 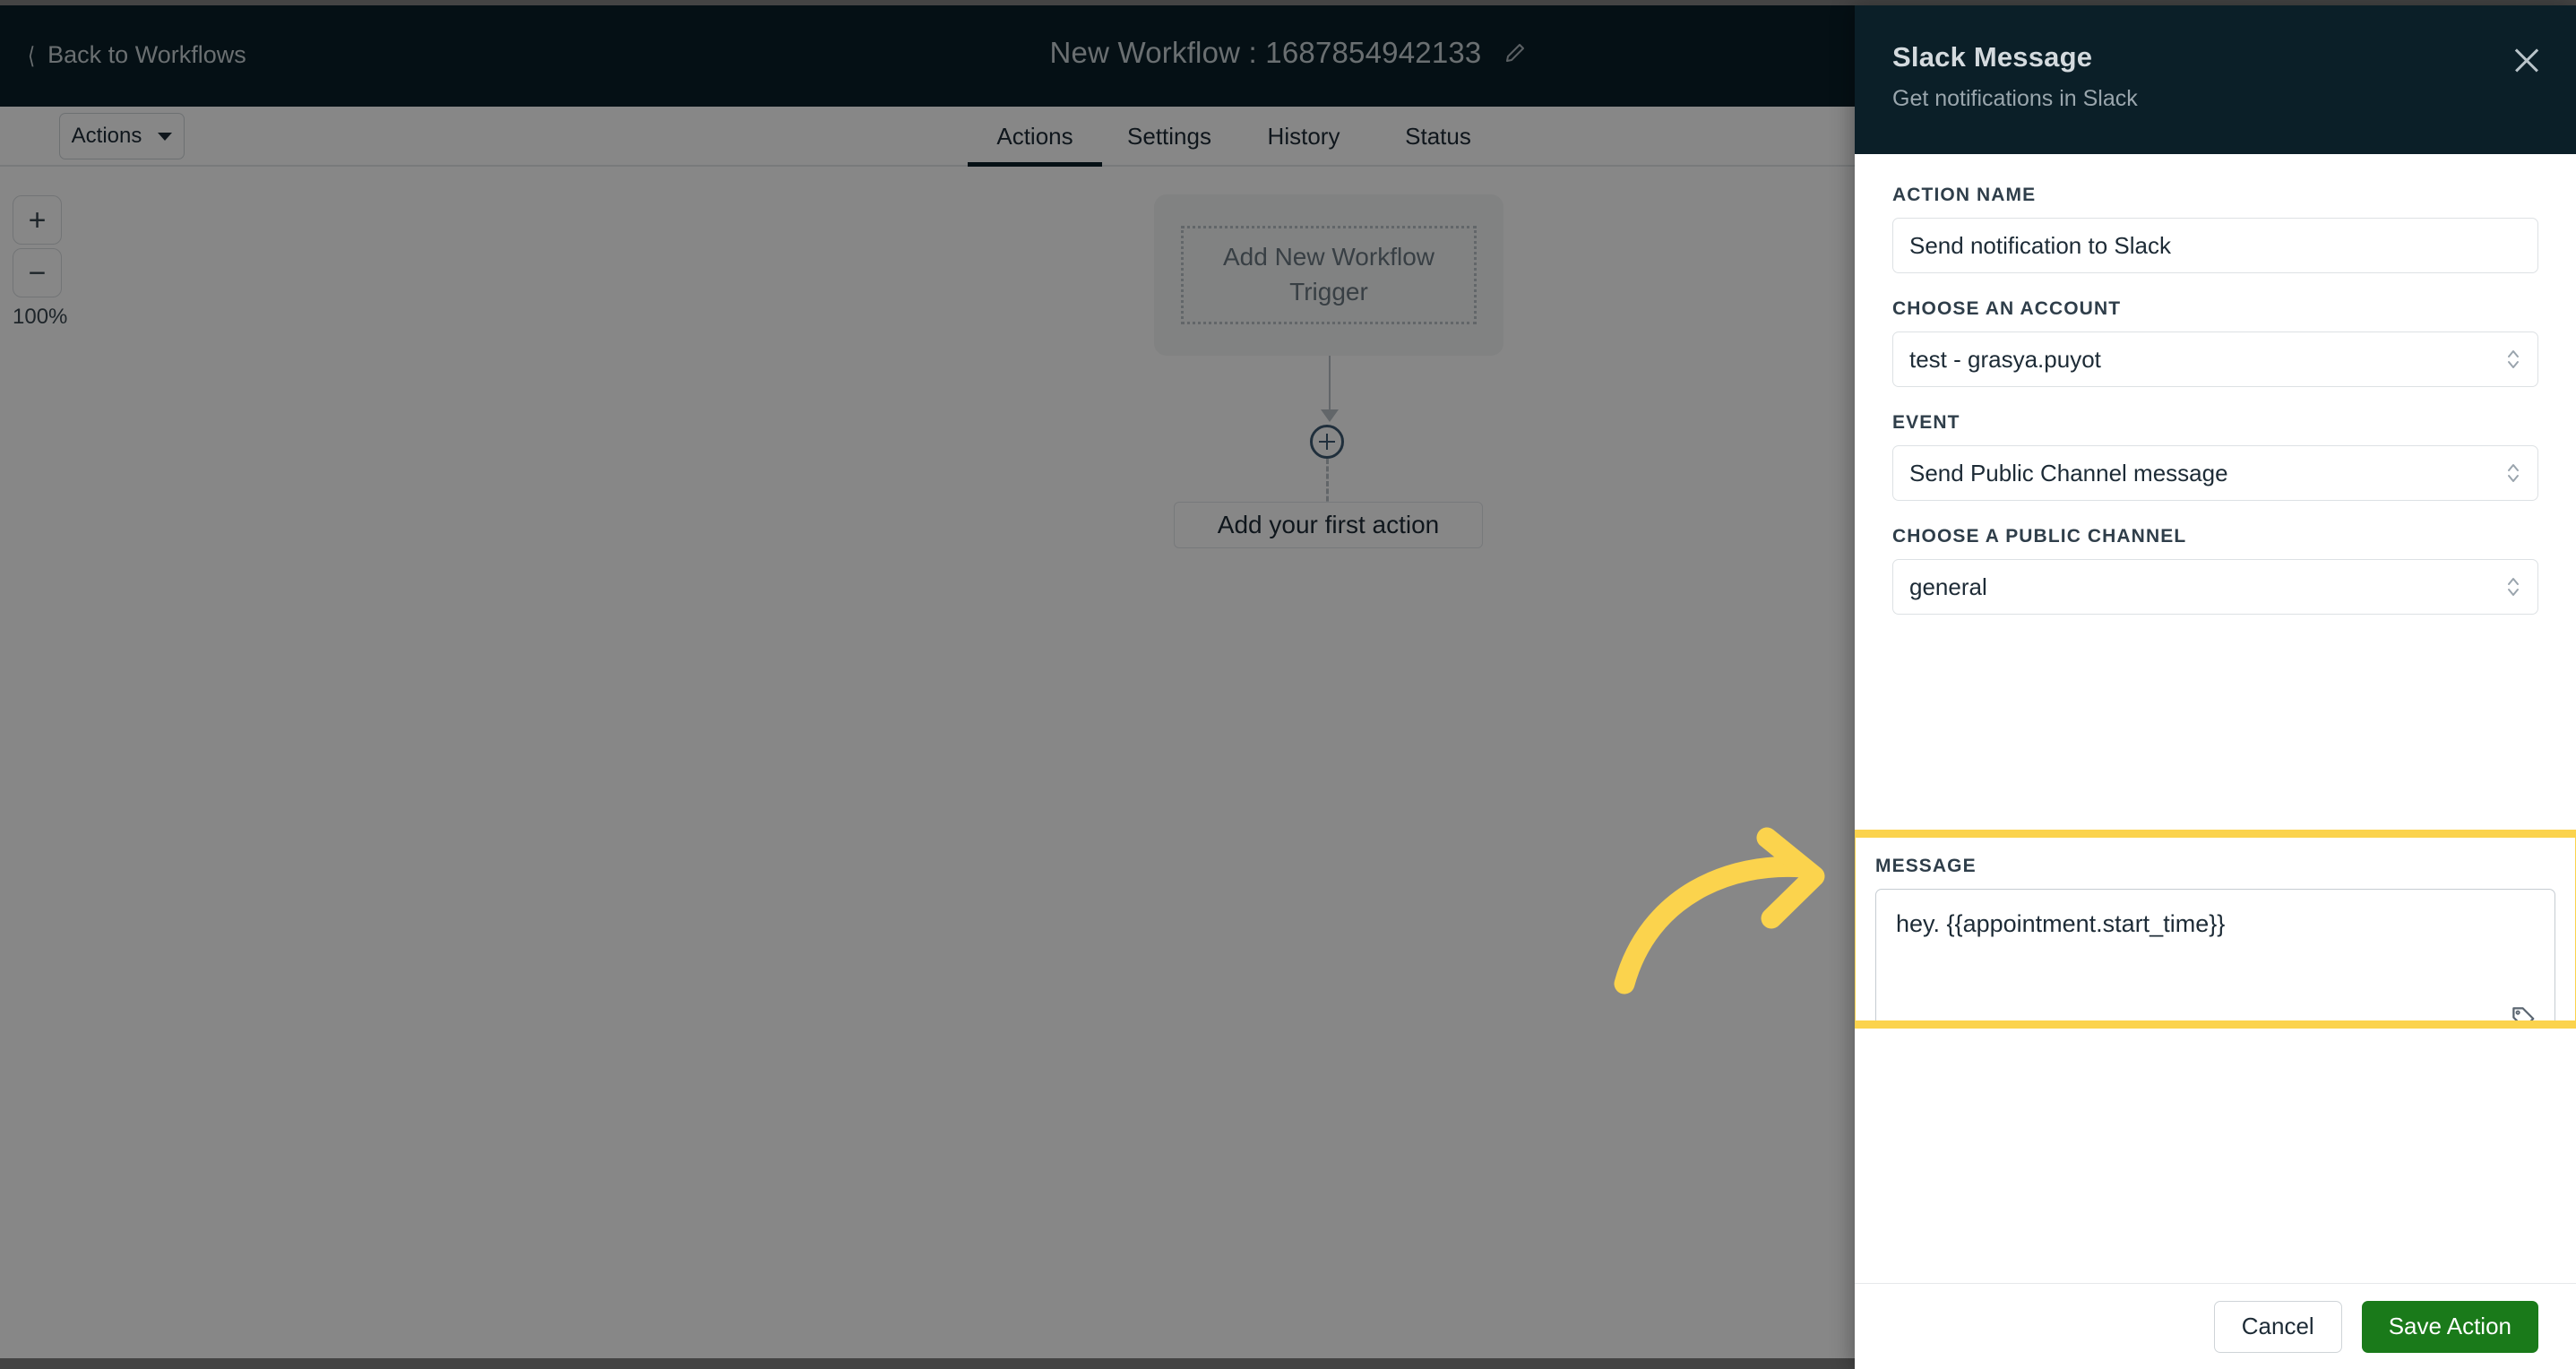 What do you see at coordinates (2061, 923) in the screenshot?
I see `message-textarea-value: hey. {{appointment.start_time}}` at bounding box center [2061, 923].